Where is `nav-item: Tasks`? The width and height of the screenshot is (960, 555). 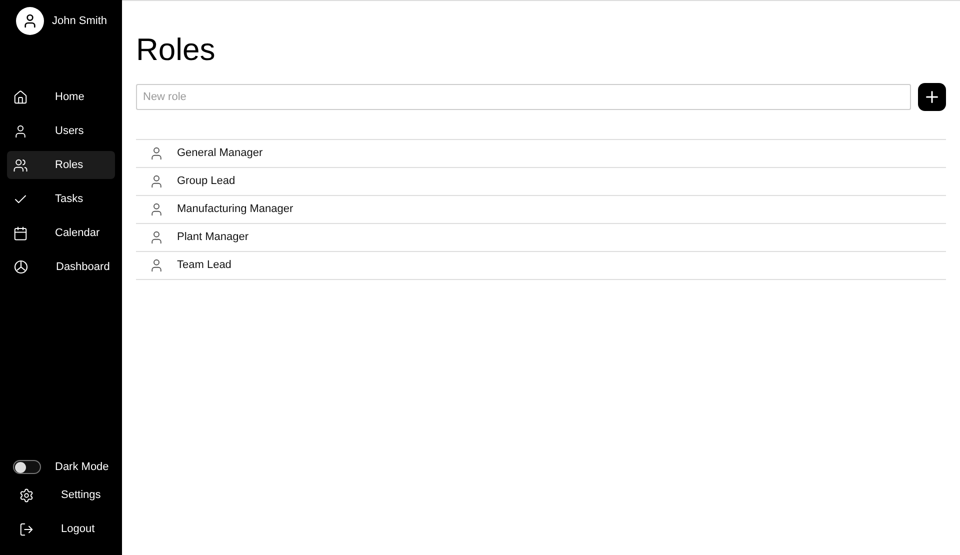 nav-item: Tasks is located at coordinates (61, 199).